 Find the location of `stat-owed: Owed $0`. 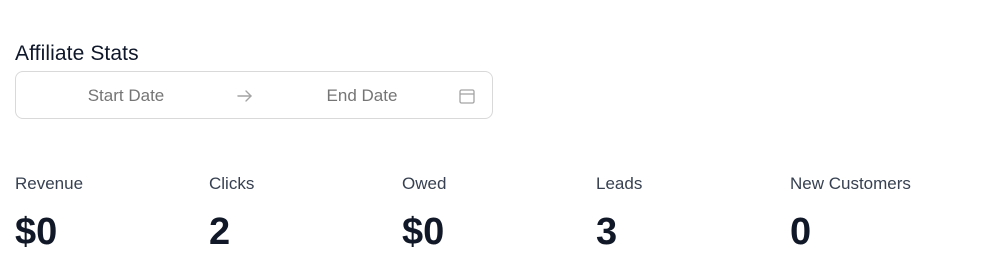

stat-owed: Owed $0 is located at coordinates (497, 213).